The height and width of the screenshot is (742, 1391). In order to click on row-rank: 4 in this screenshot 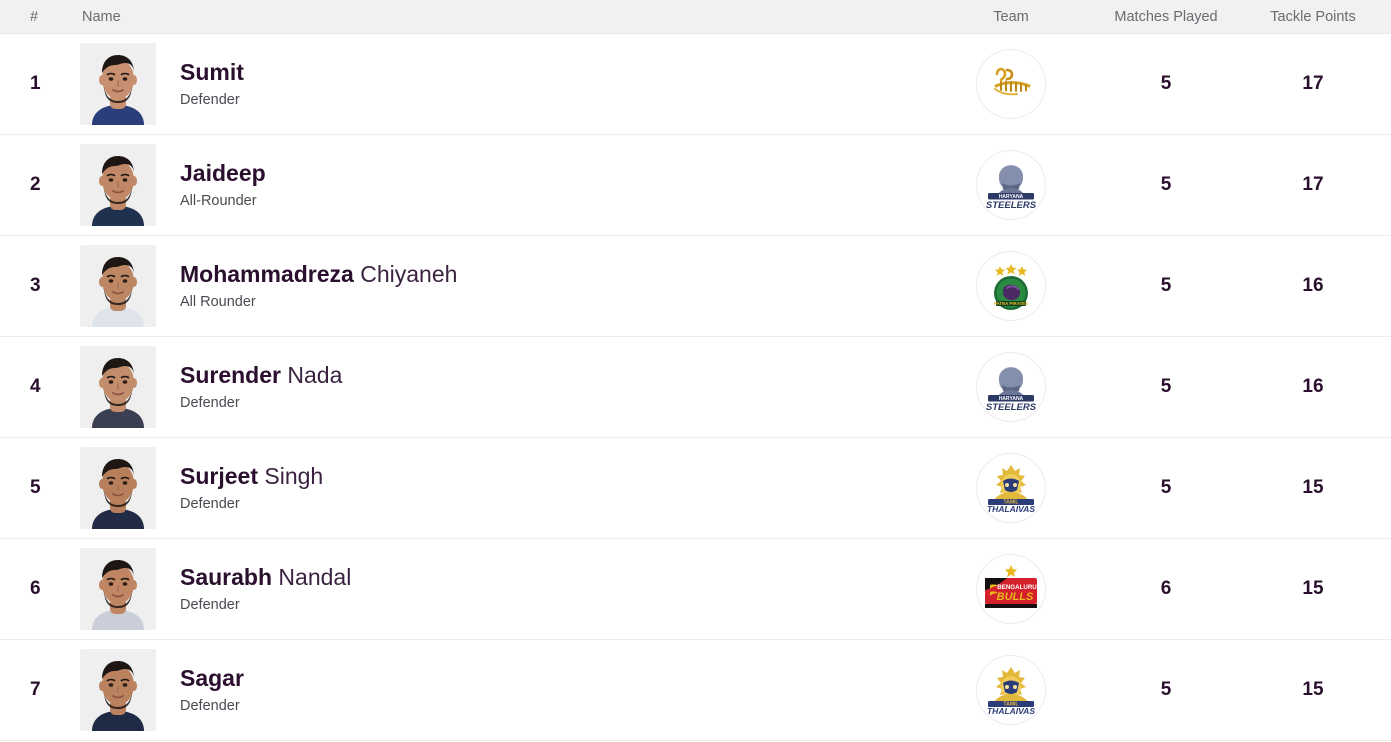, I will do `click(35, 386)`.